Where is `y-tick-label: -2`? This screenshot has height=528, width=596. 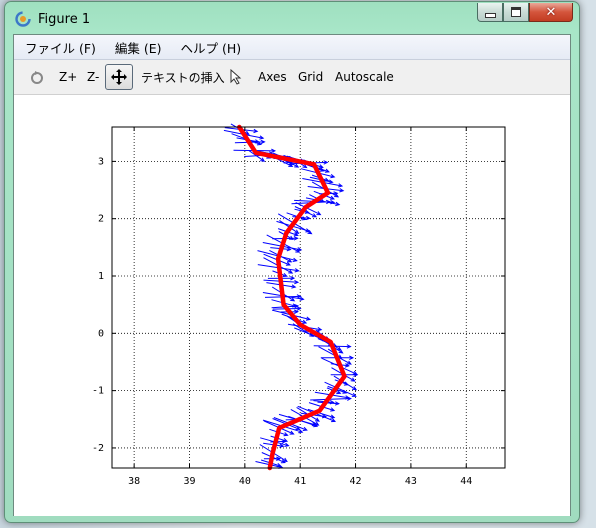
y-tick-label: -2 is located at coordinates (98, 448).